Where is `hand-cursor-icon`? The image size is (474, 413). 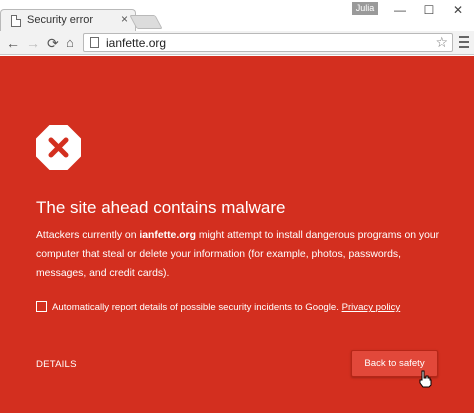
hand-cursor-icon is located at coordinates (425, 379).